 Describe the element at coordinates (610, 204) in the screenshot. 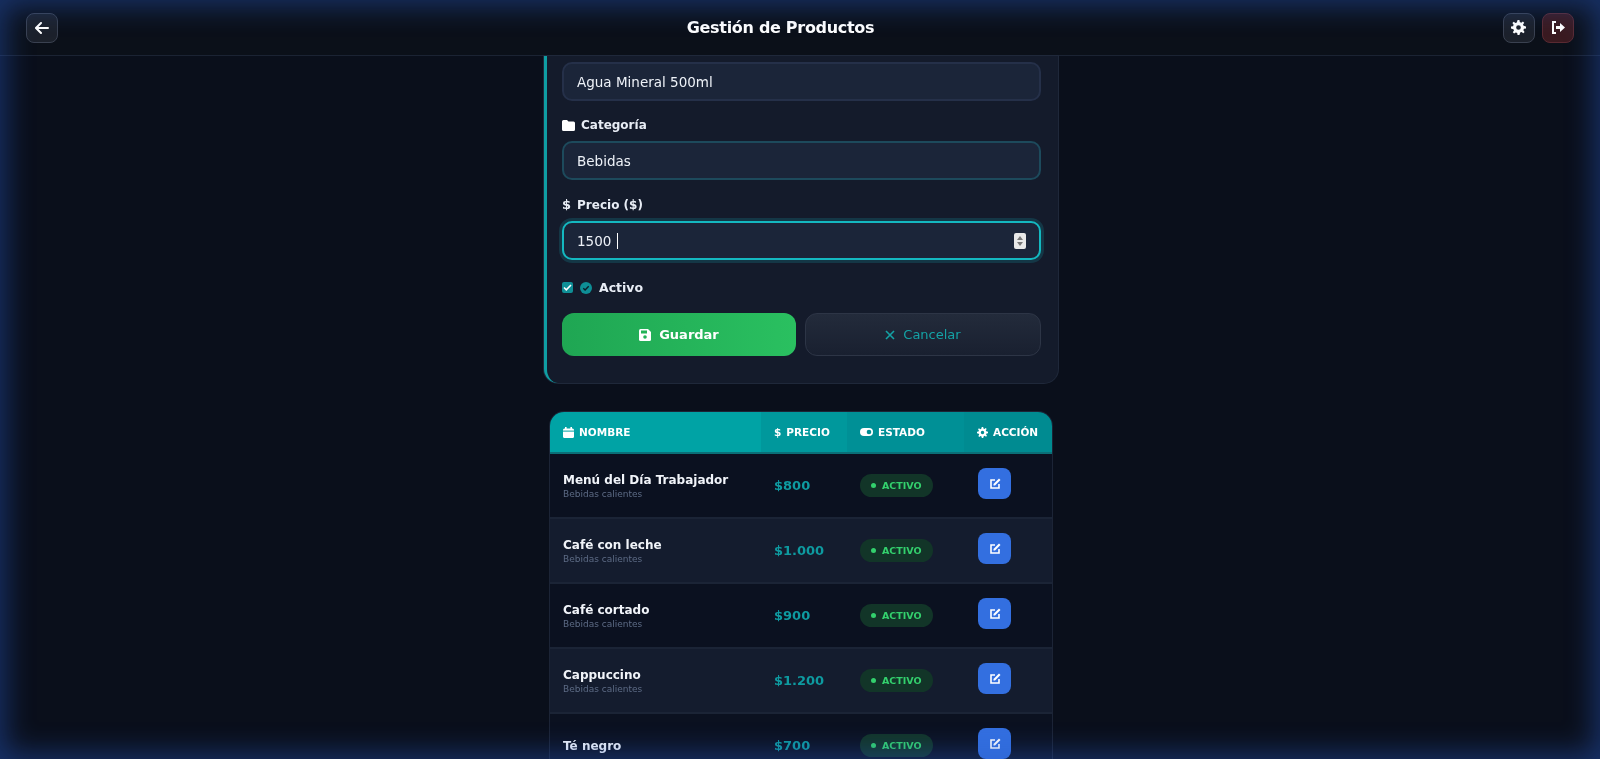

I see `price-label: Precio ($)` at that location.